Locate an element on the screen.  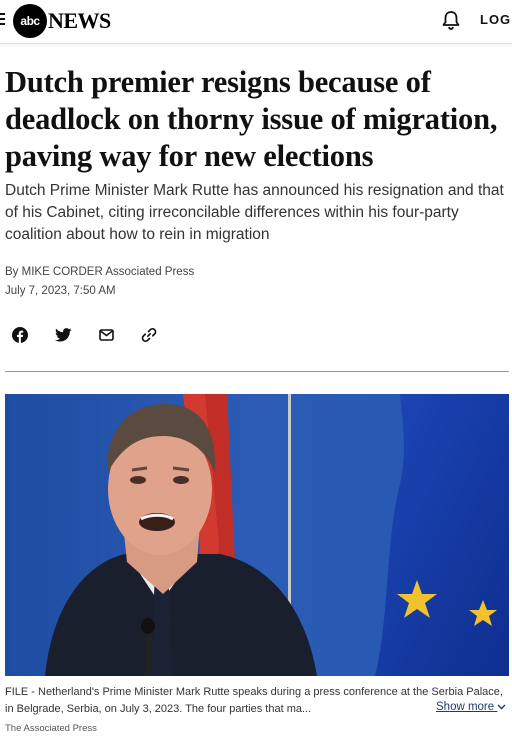
email-icon is located at coordinates (106, 335).